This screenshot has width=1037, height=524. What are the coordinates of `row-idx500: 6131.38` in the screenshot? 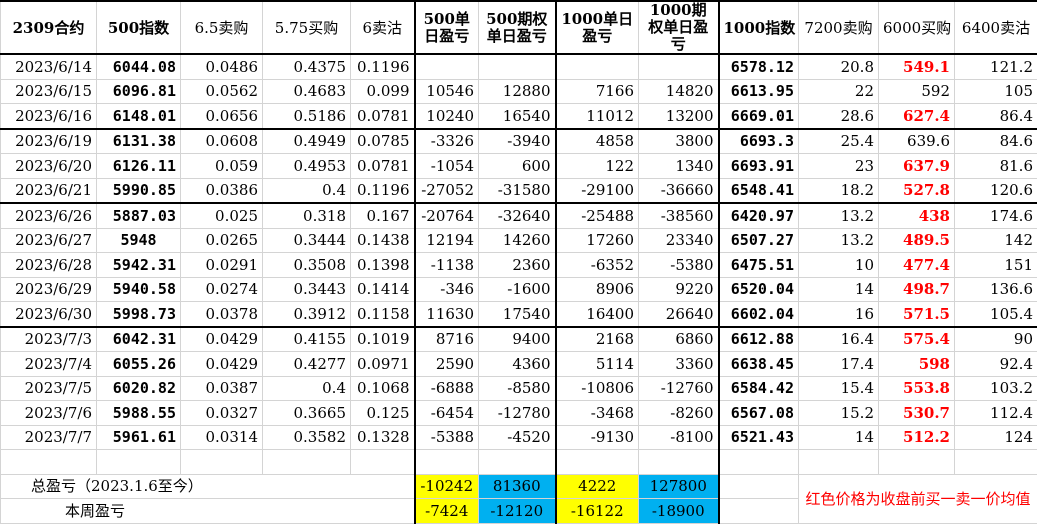 It's located at (139, 141).